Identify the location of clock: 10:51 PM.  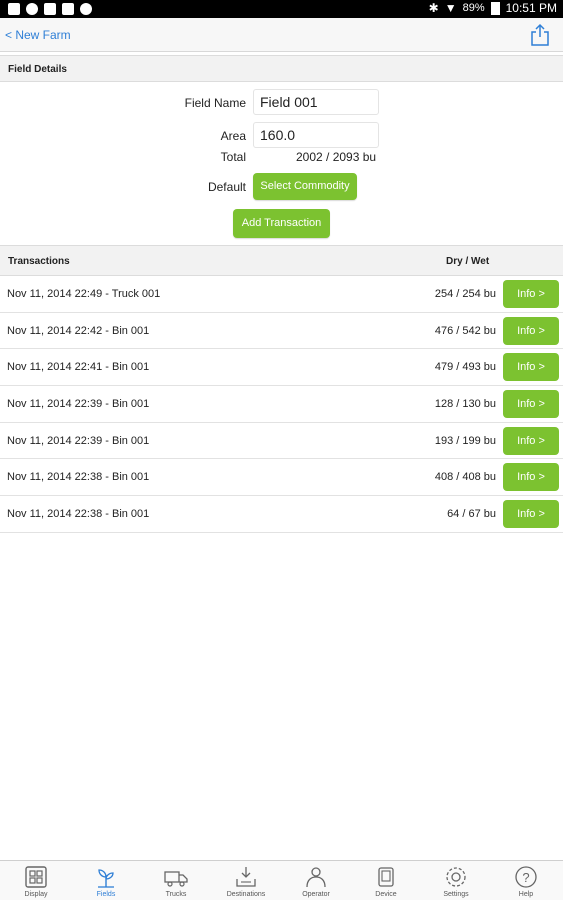
(531, 8).